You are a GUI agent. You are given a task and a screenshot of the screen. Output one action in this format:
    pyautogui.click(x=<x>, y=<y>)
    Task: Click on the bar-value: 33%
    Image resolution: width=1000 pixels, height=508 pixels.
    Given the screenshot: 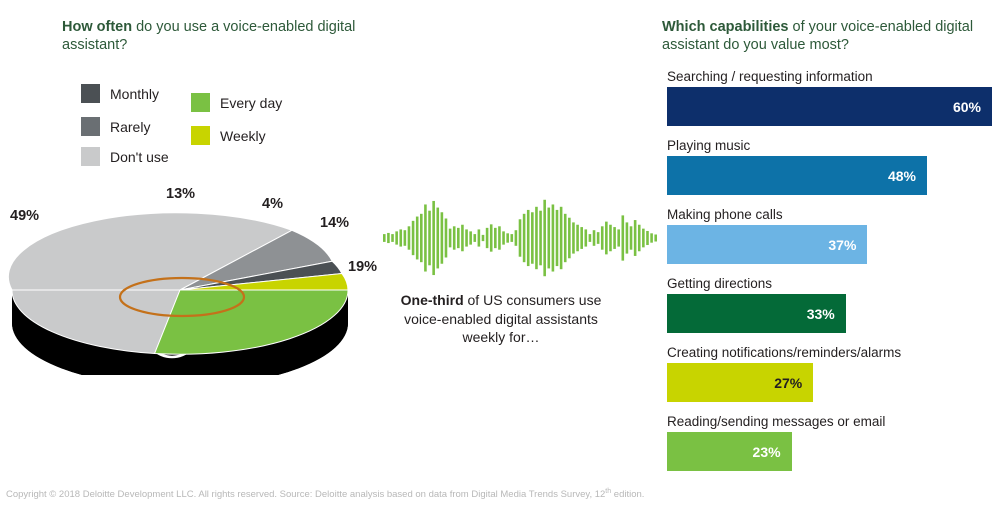 What is the action you would take?
    pyautogui.click(x=820, y=313)
    